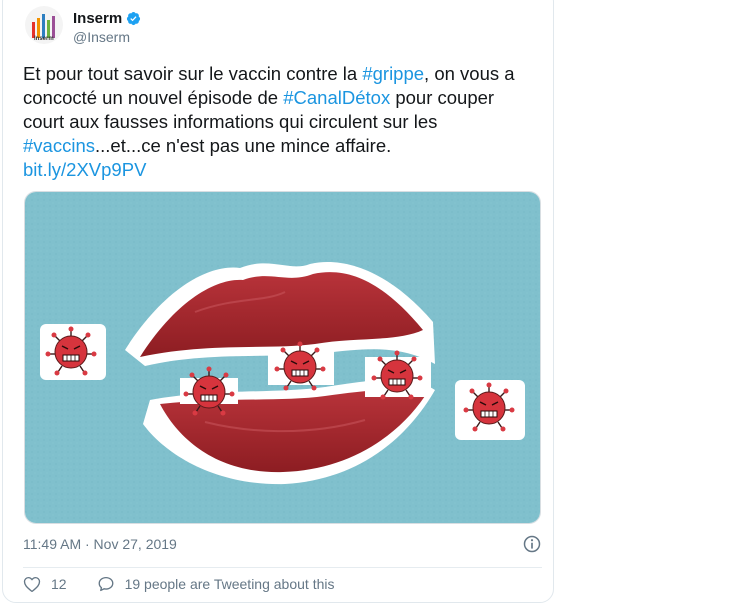  Describe the element at coordinates (532, 544) in the screenshot. I see `info-icon` at that location.